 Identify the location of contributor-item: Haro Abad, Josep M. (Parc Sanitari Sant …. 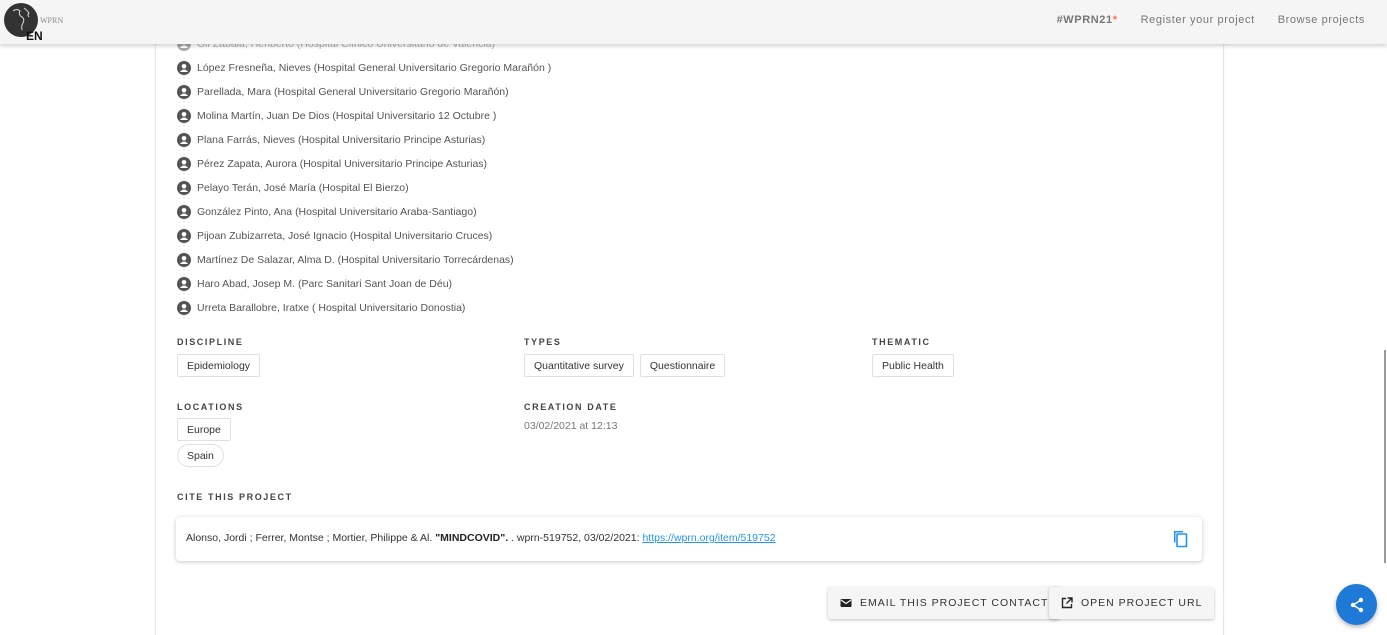
(364, 284).